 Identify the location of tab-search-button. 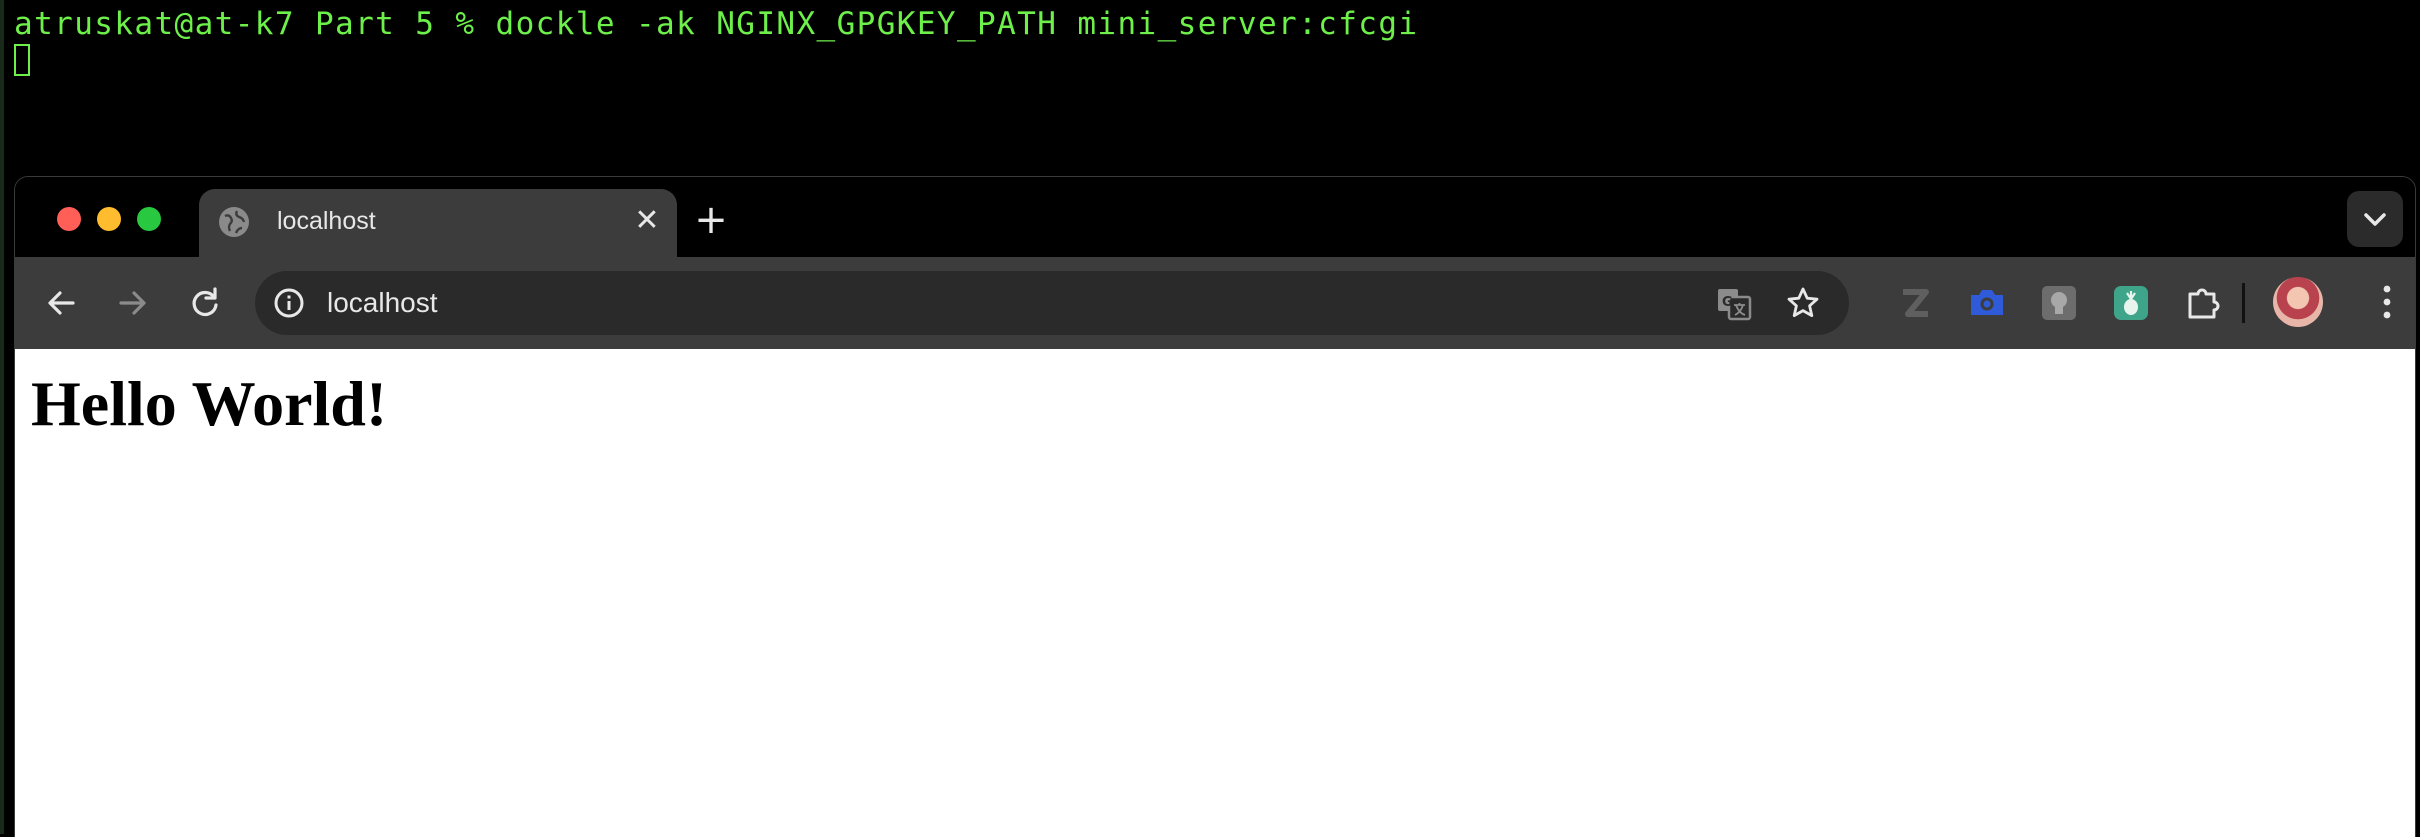
(2375, 219).